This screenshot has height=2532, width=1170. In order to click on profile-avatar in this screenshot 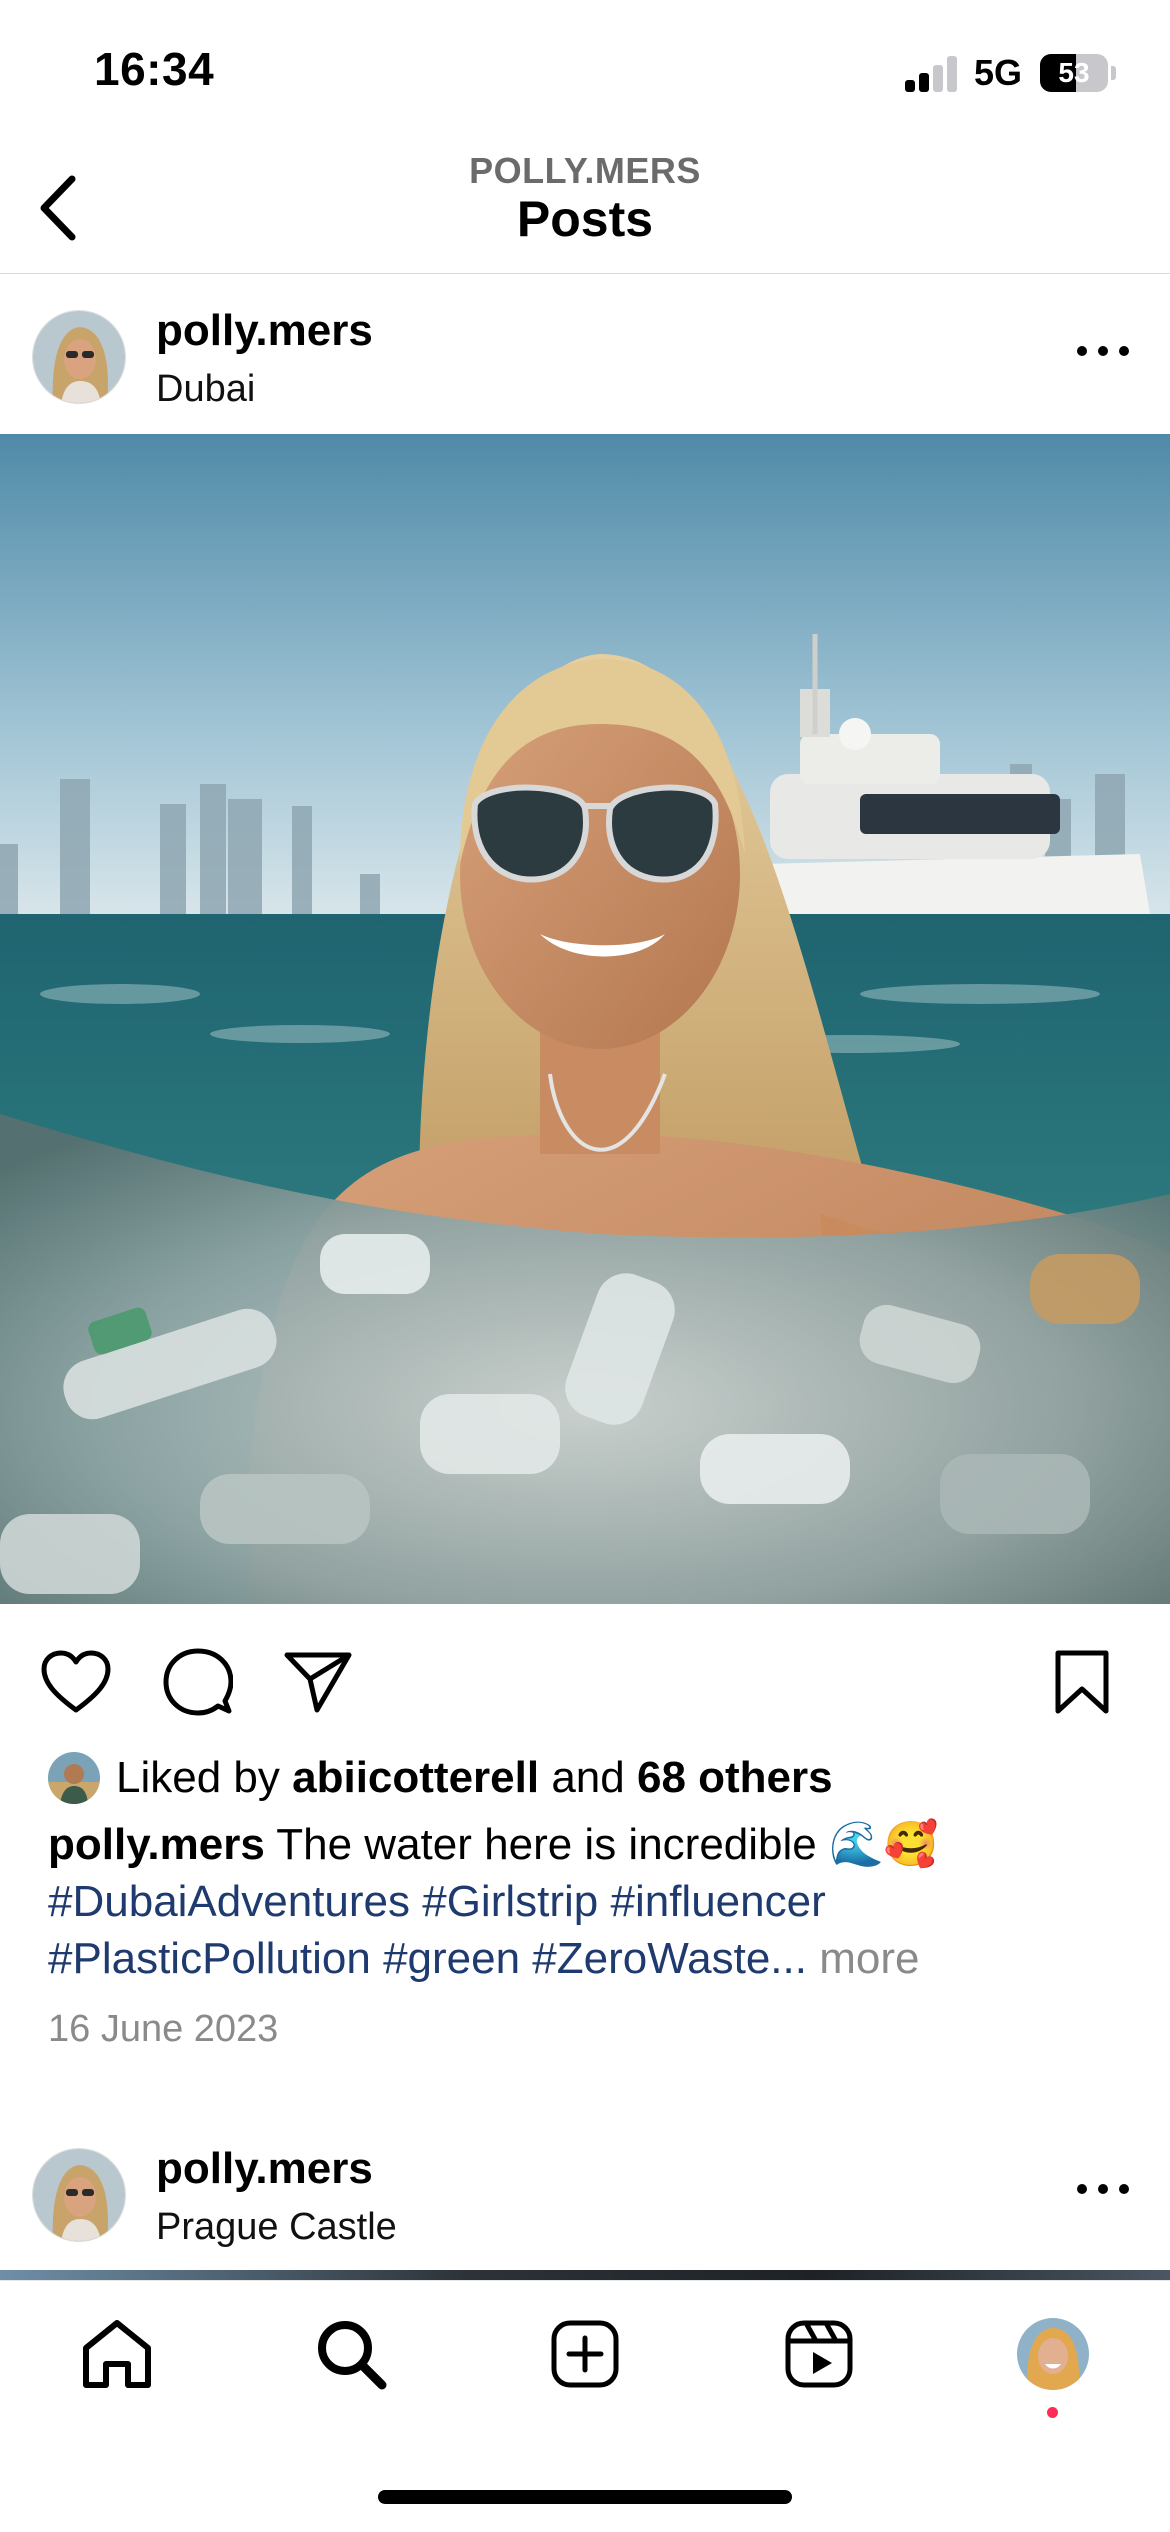, I will do `click(1053, 2354)`.